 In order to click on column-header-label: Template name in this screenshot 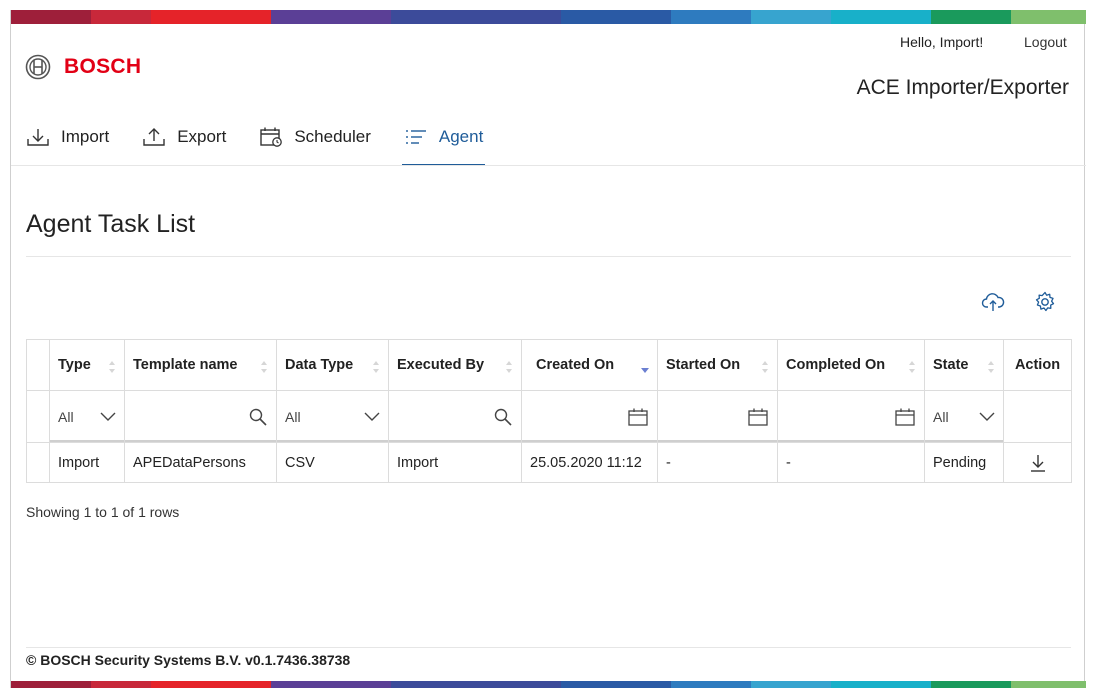, I will do `click(185, 365)`.